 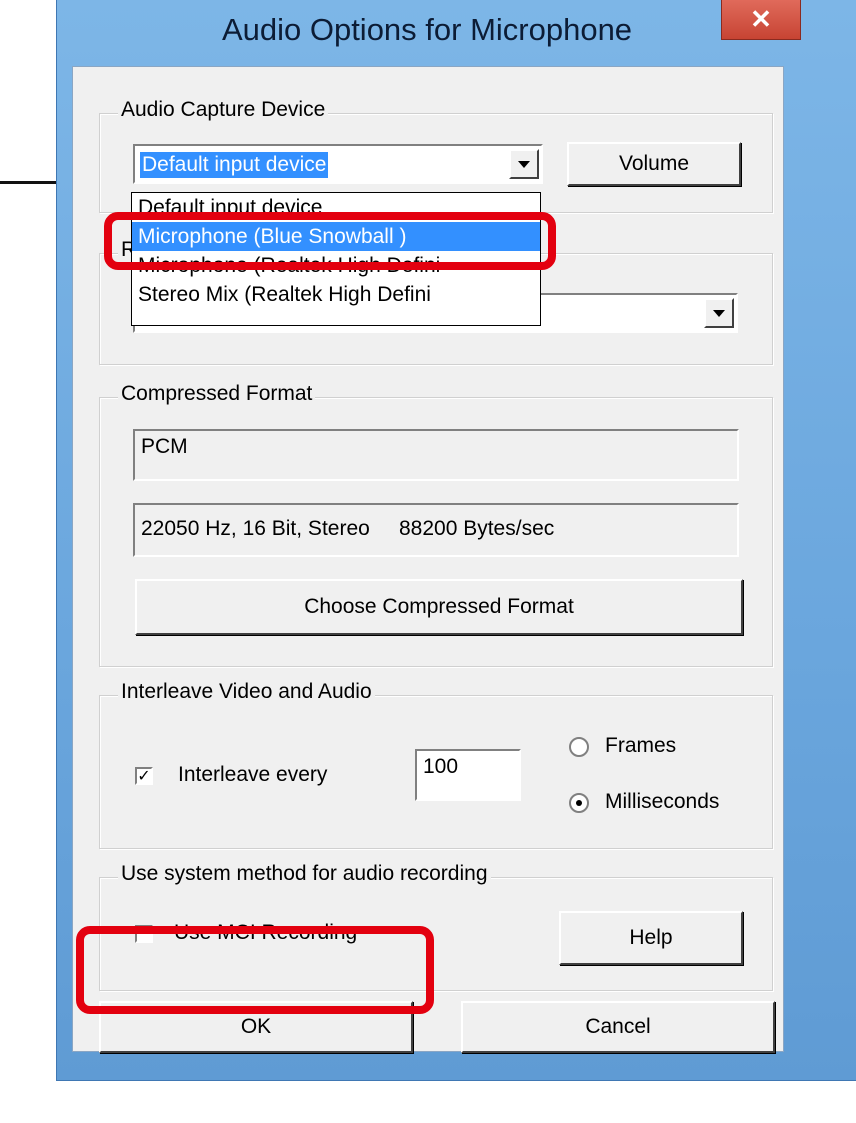 What do you see at coordinates (223, 110) in the screenshot?
I see `audio-capture-legend: Audio Capture Device` at bounding box center [223, 110].